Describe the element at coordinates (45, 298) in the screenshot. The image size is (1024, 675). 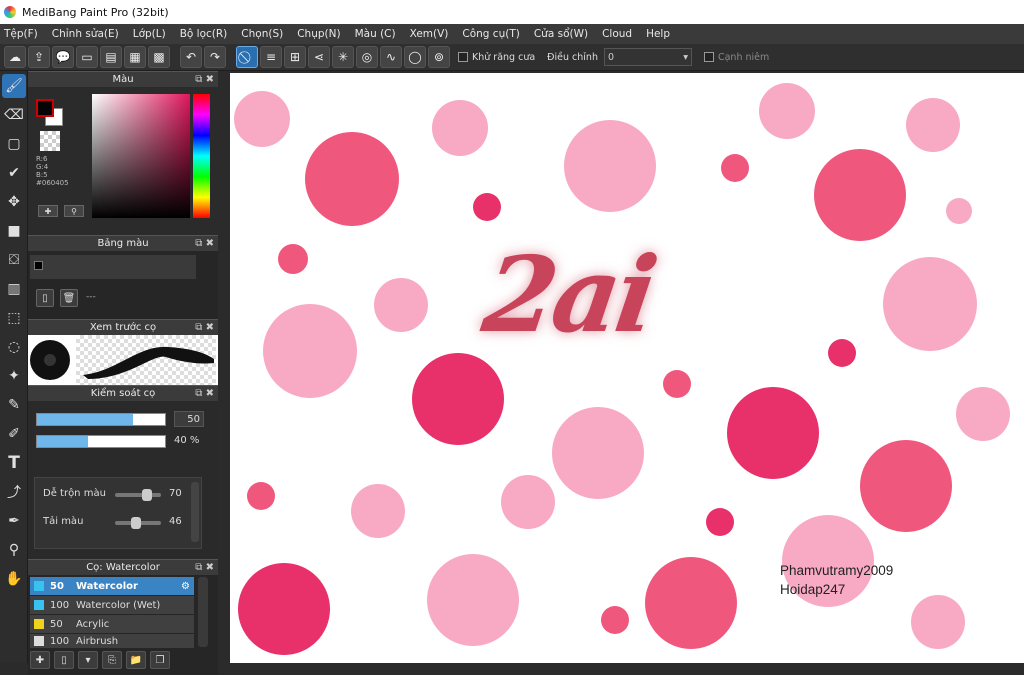
I see `new-palette-icon: ▯` at that location.